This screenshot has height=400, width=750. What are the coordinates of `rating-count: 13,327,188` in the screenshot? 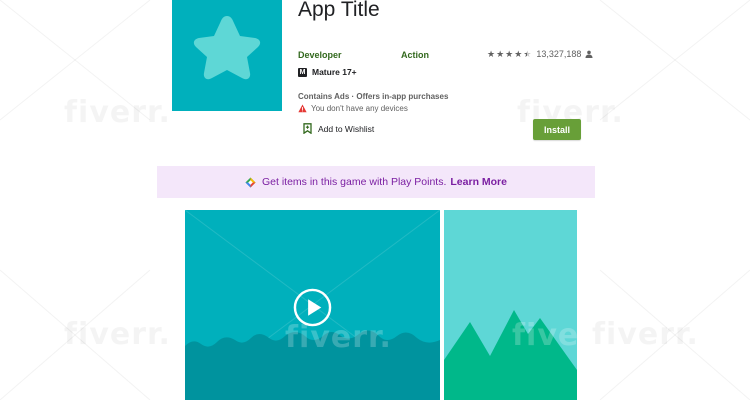 It's located at (559, 54).